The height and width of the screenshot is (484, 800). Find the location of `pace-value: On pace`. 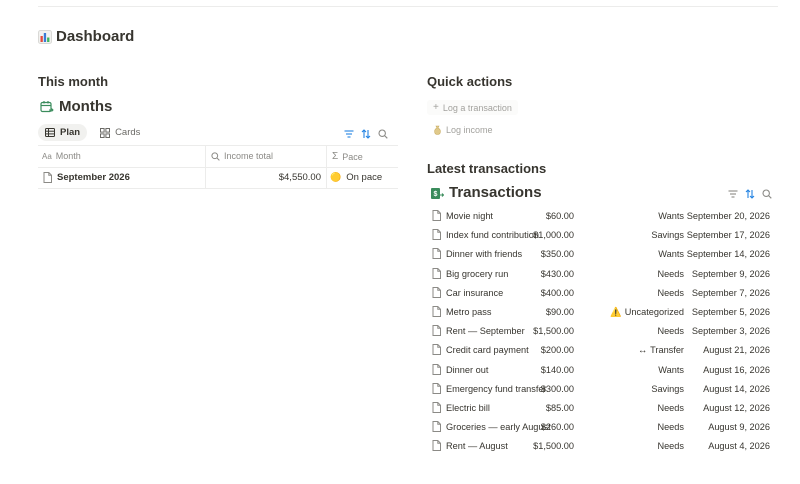

pace-value: On pace is located at coordinates (364, 177).